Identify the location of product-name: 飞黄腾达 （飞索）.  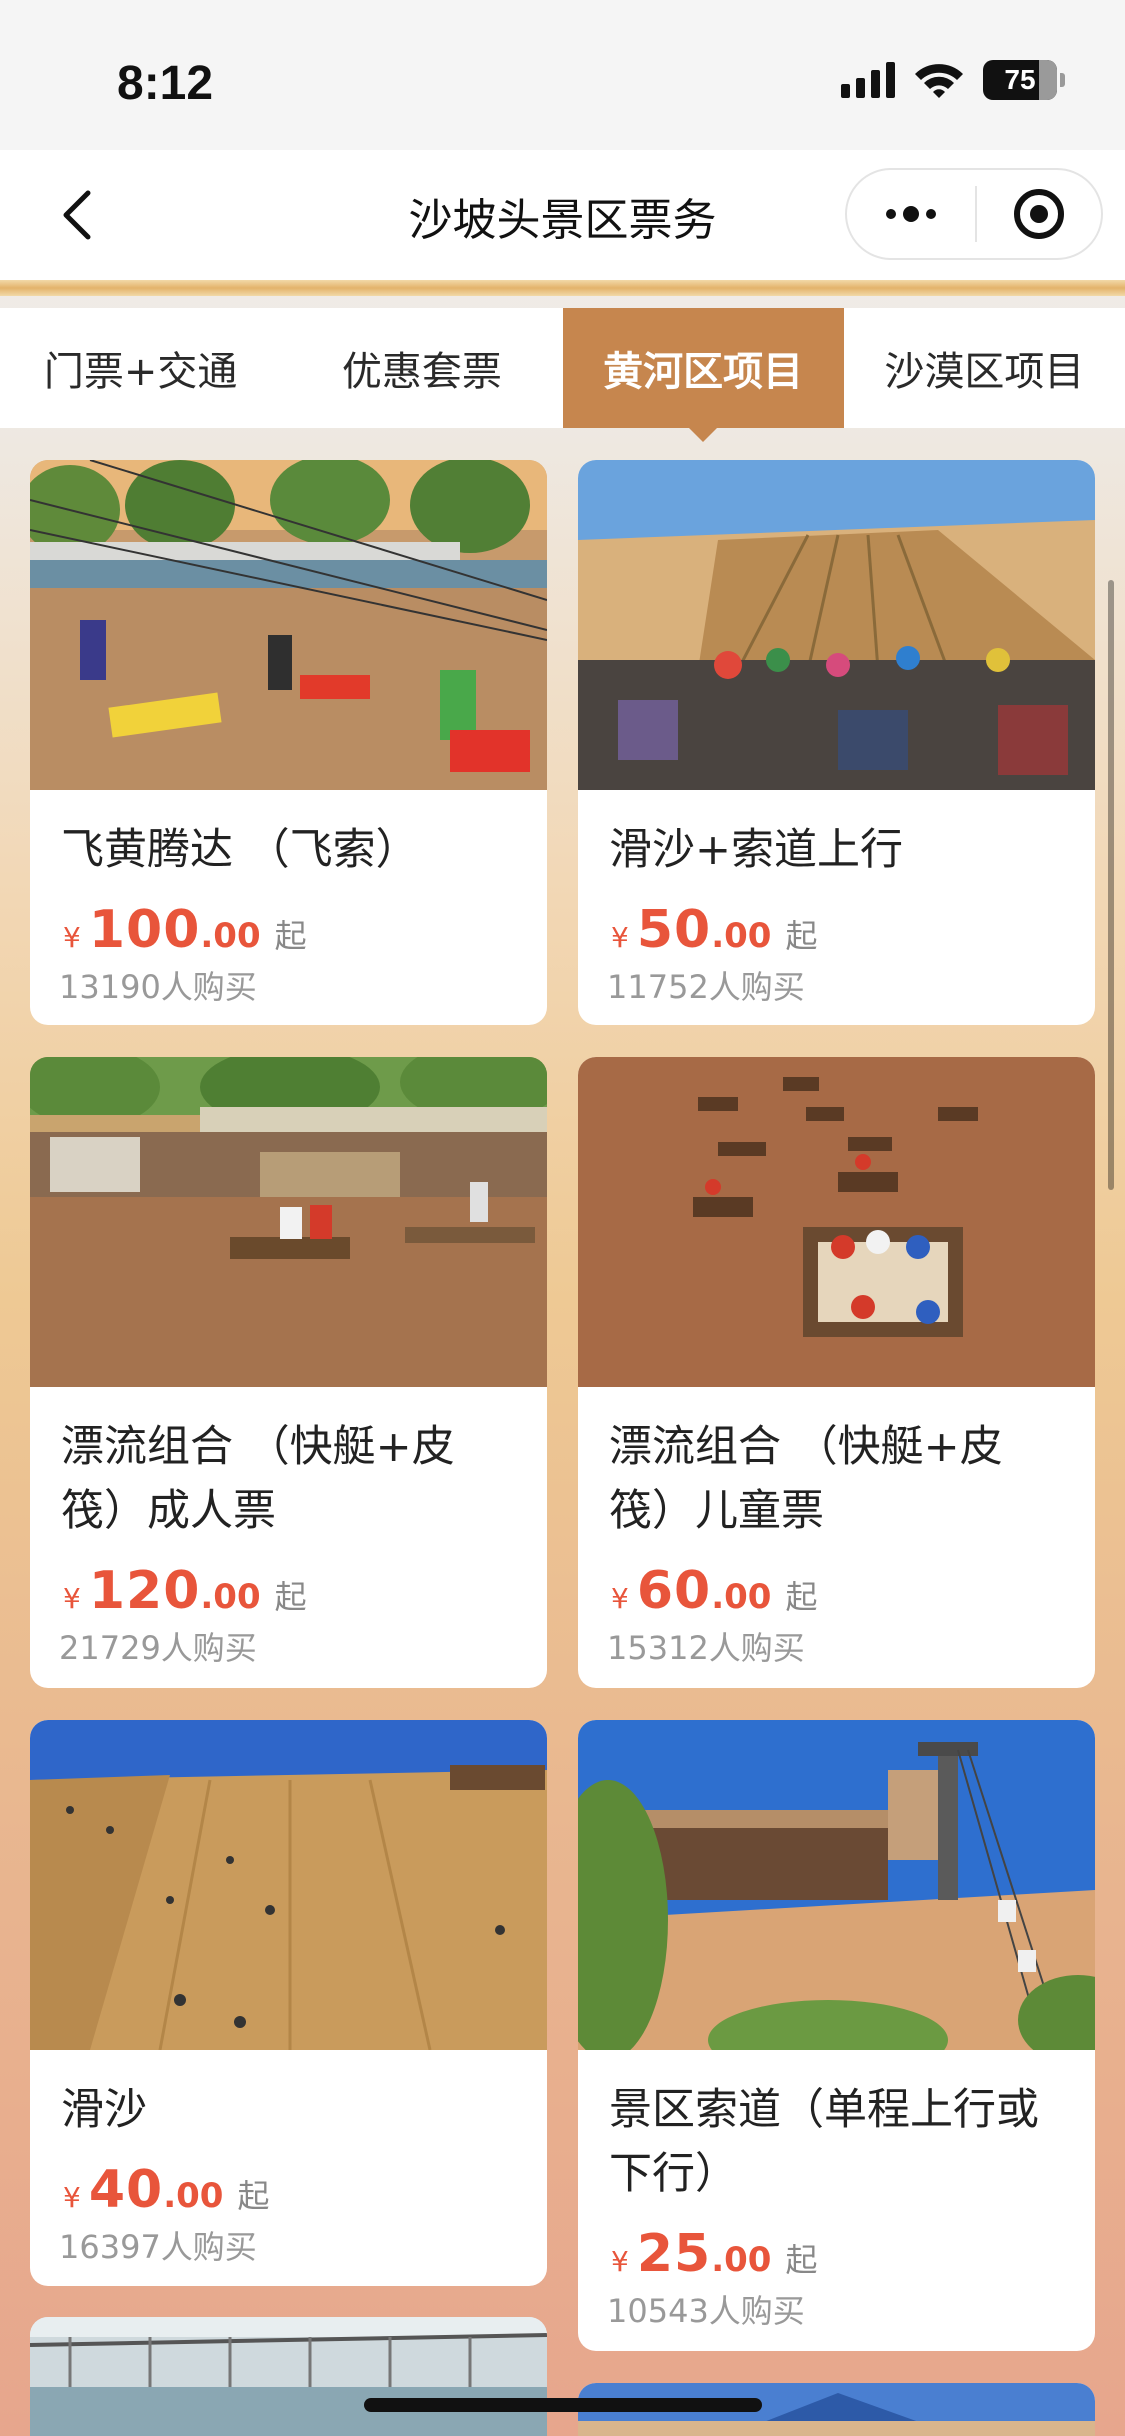
(240, 850).